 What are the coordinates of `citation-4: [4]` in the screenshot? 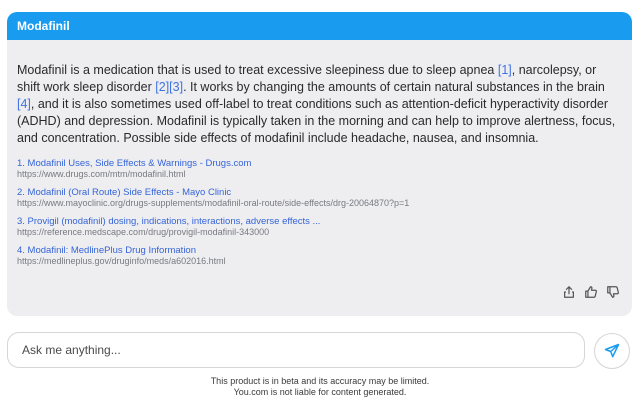 It's located at (24, 104).